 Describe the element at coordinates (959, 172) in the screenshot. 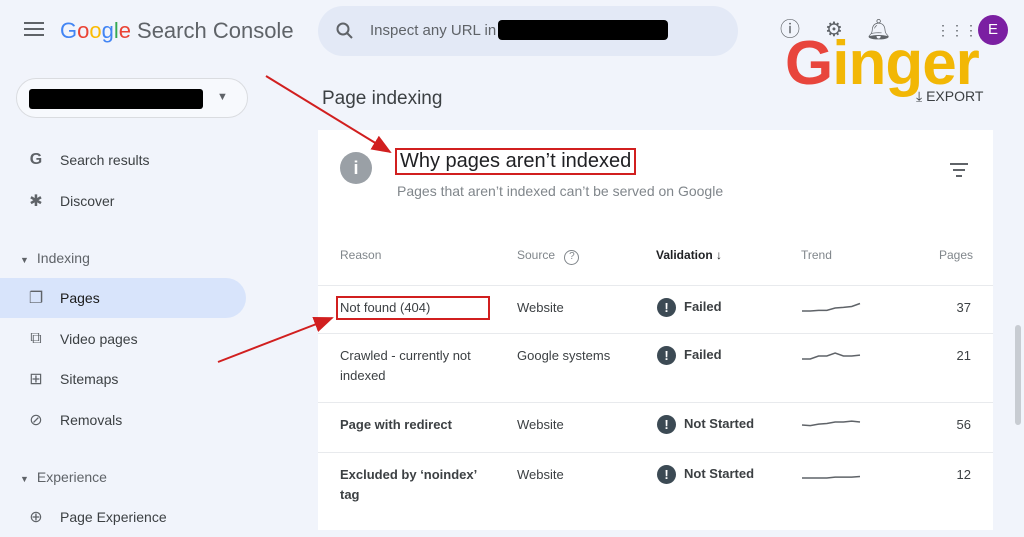

I see `filter-icon` at that location.